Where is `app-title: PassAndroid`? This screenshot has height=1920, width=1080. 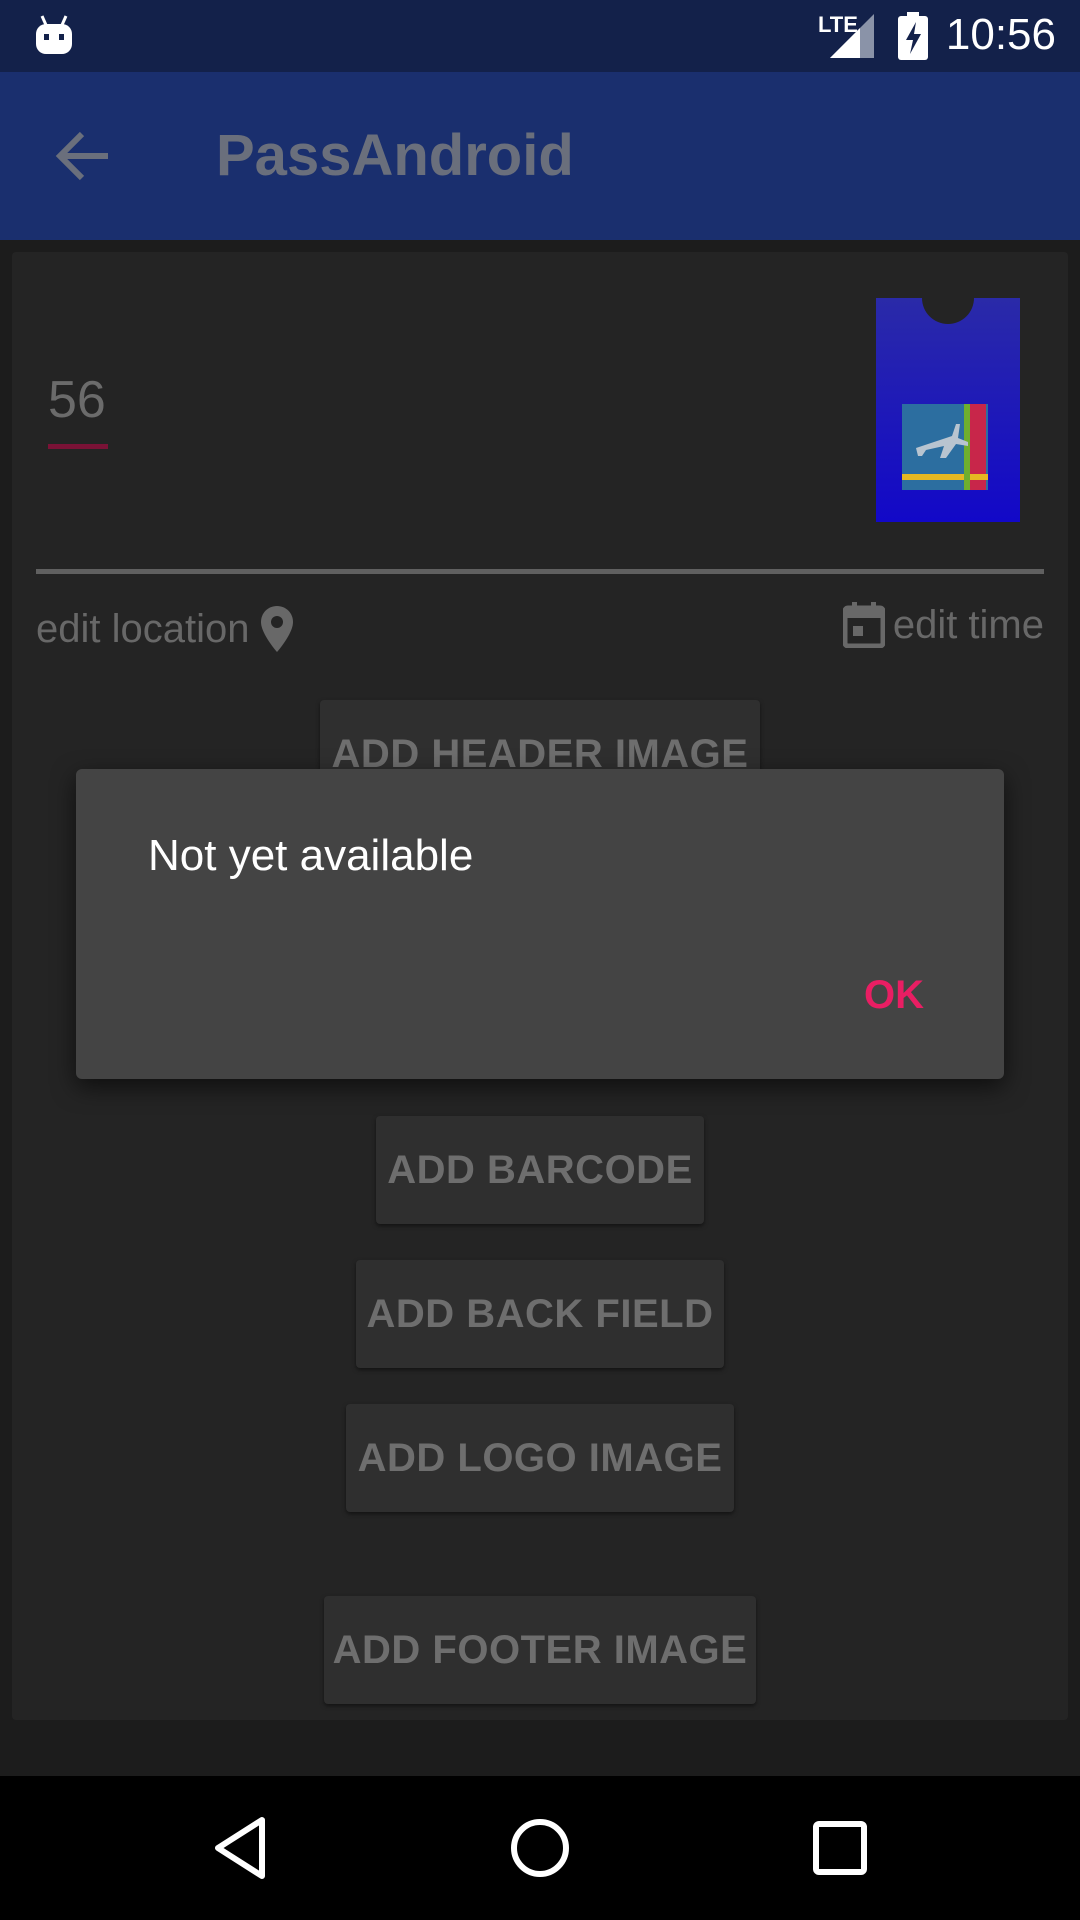 app-title: PassAndroid is located at coordinates (395, 155).